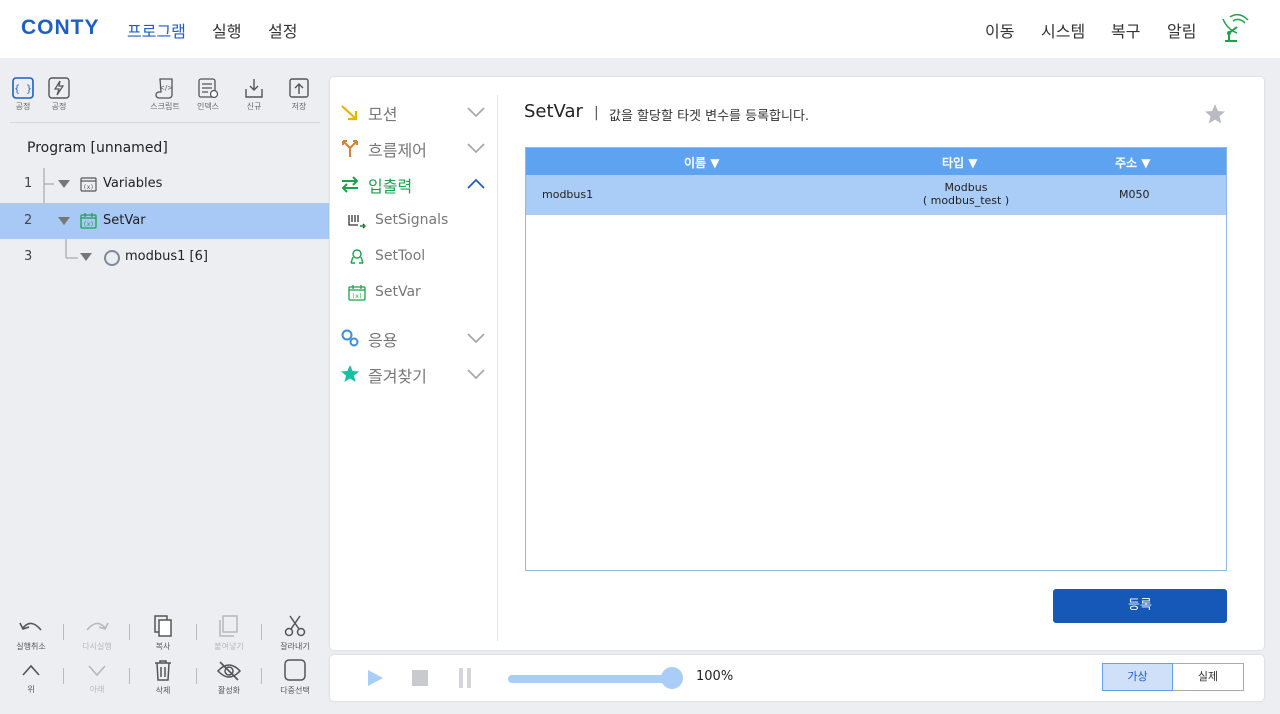 The height and width of the screenshot is (714, 1280). Describe the element at coordinates (97, 689) in the screenshot. I see `move-down-label: 아래` at that location.